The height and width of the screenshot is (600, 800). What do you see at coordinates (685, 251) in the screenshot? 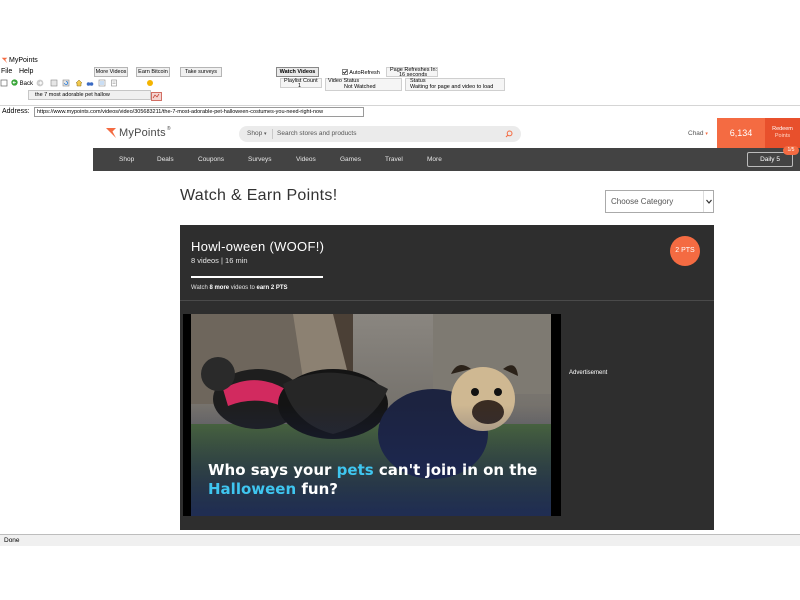
I see `points-badge: 2 PTS` at bounding box center [685, 251].